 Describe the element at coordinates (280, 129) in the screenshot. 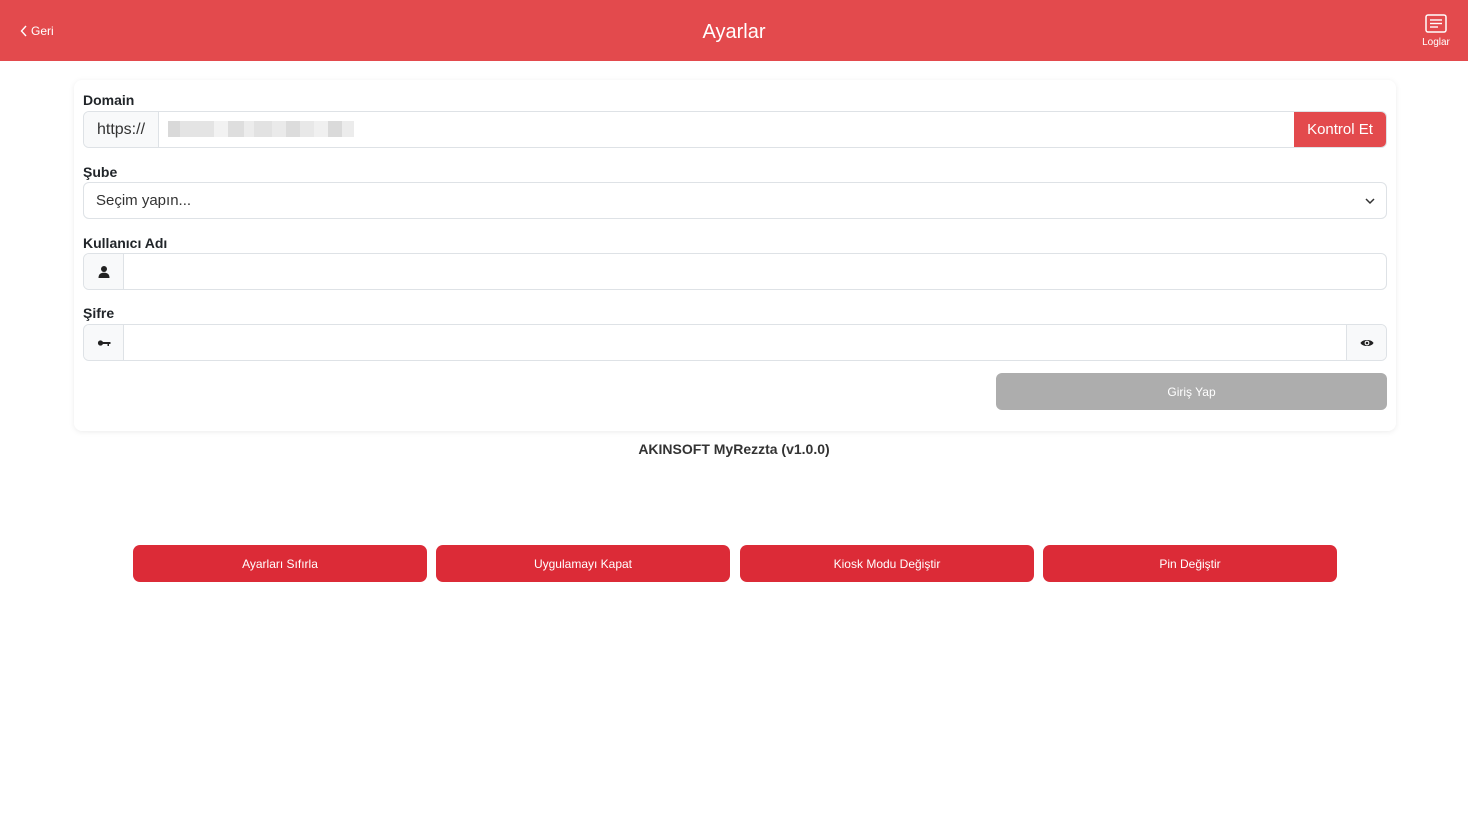

I see `redacted-domain` at that location.